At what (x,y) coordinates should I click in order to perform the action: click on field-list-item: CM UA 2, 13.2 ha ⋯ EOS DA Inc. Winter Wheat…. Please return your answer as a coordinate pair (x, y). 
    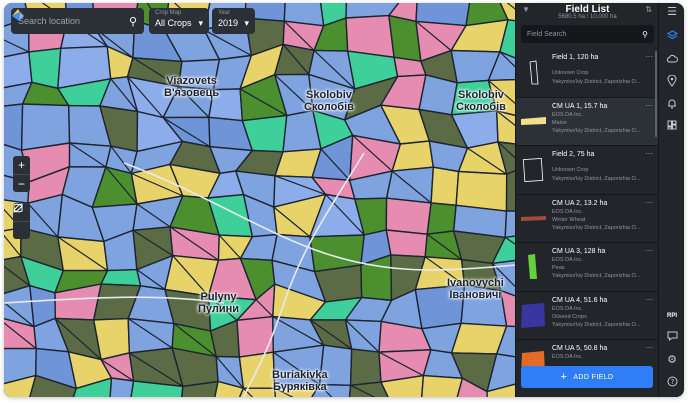
    Looking at the image, I should click on (587, 219).